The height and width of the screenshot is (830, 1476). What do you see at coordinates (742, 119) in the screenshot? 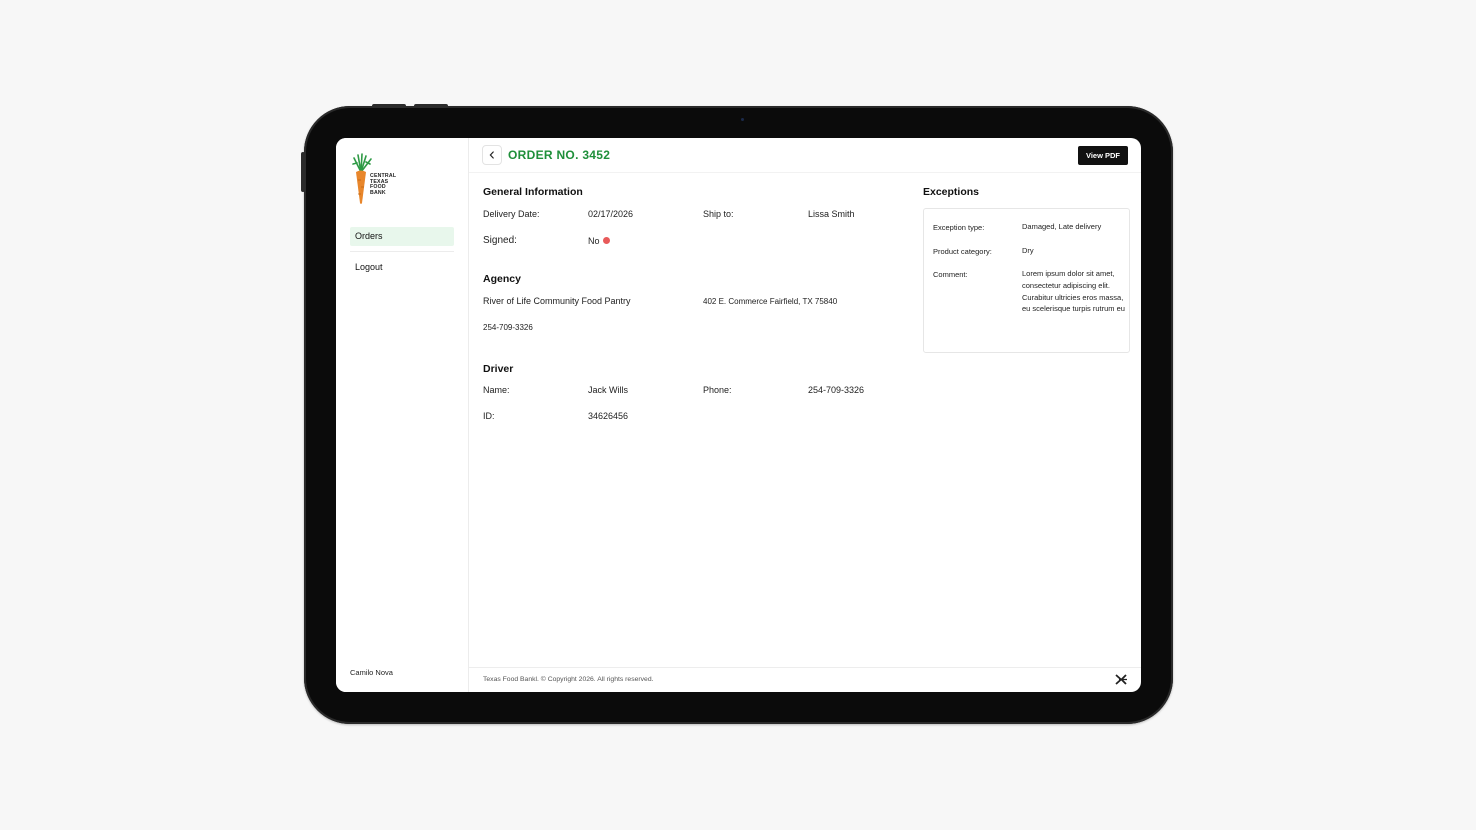
I see `front-camera` at bounding box center [742, 119].